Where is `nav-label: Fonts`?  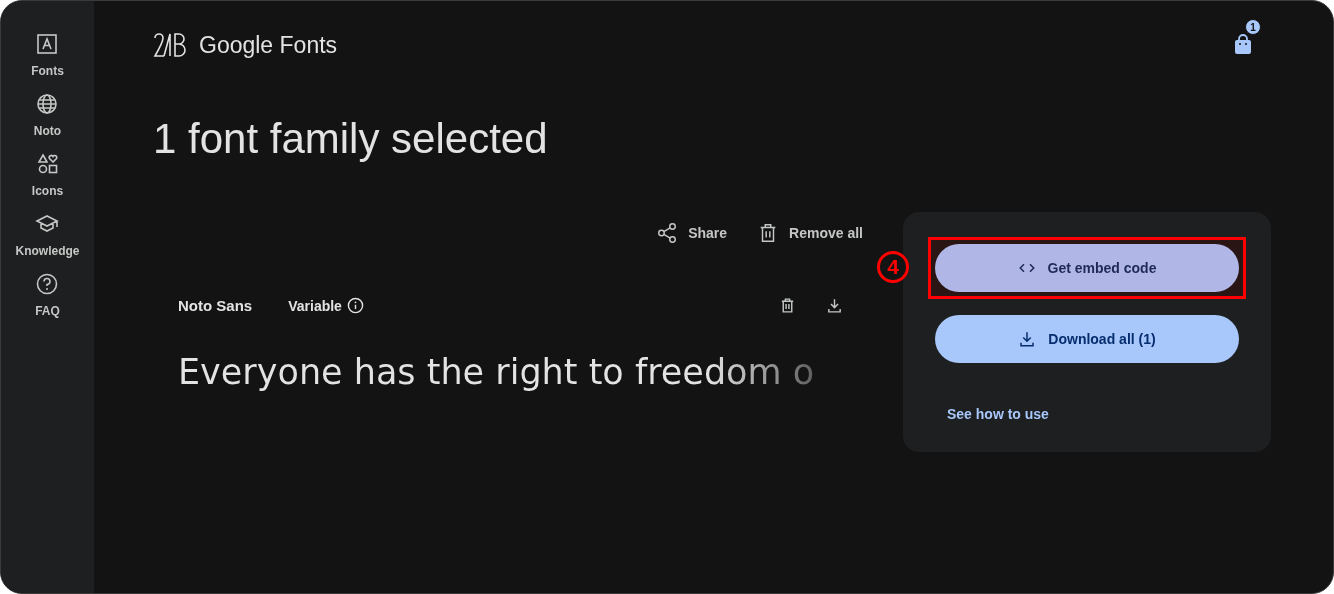
nav-label: Fonts is located at coordinates (47, 71).